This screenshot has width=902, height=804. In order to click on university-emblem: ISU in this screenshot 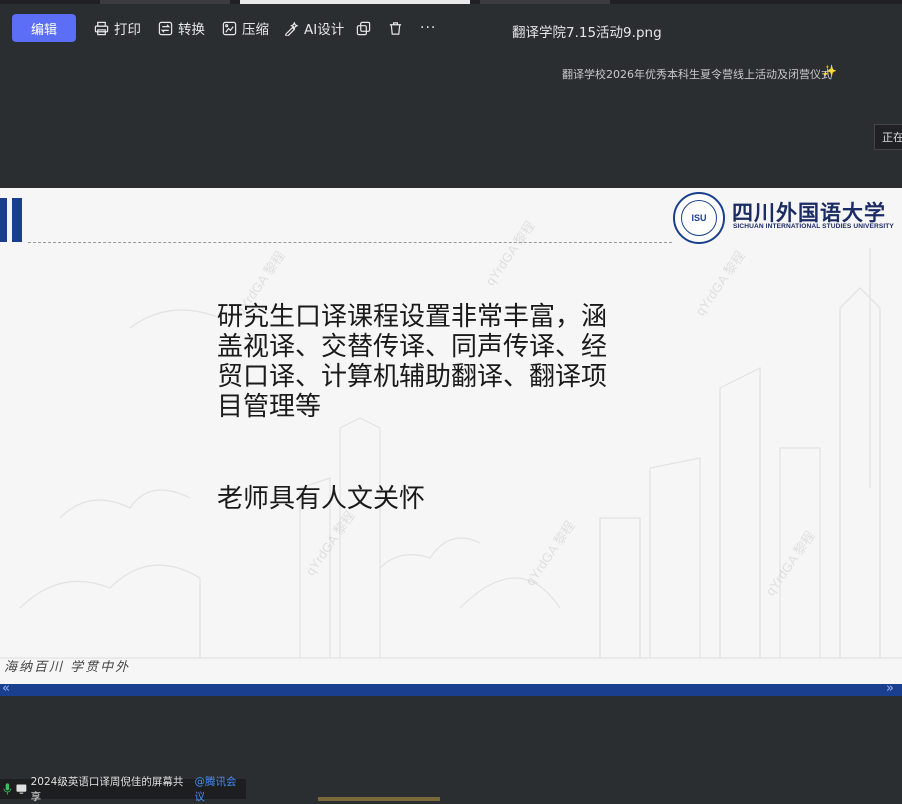, I will do `click(699, 218)`.